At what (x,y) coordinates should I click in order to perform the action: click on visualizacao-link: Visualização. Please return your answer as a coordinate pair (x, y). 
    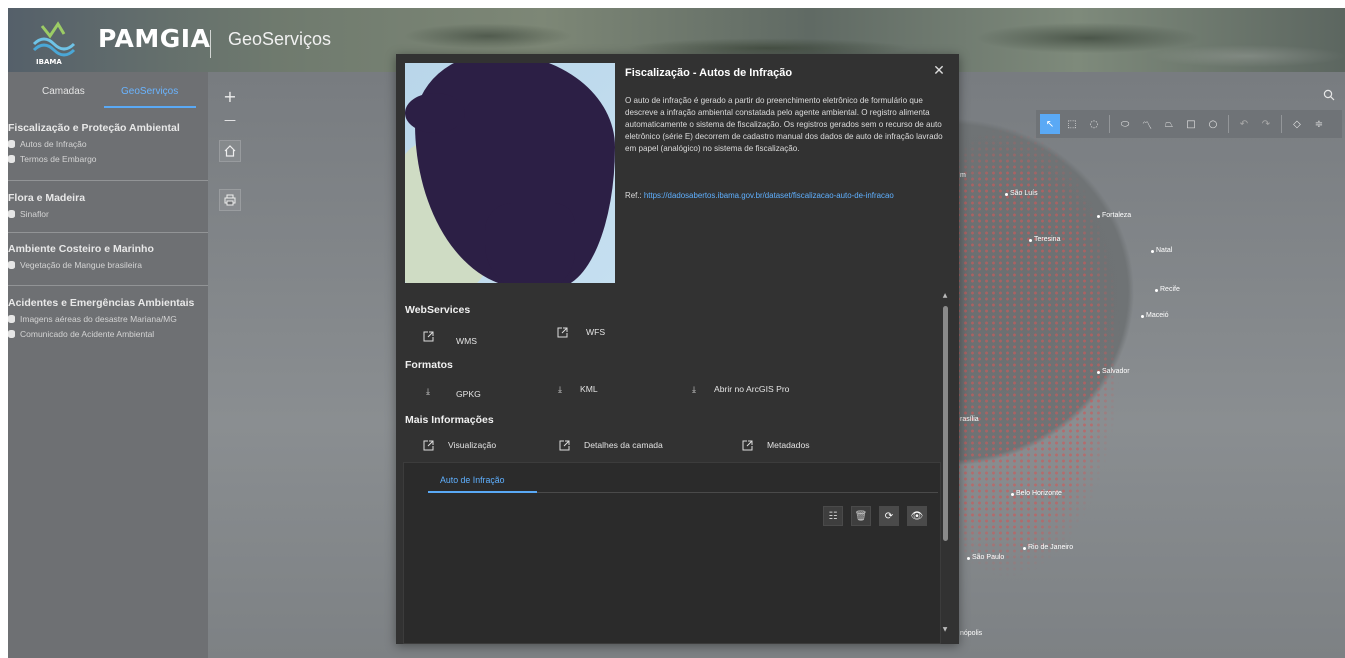
    Looking at the image, I should click on (459, 445).